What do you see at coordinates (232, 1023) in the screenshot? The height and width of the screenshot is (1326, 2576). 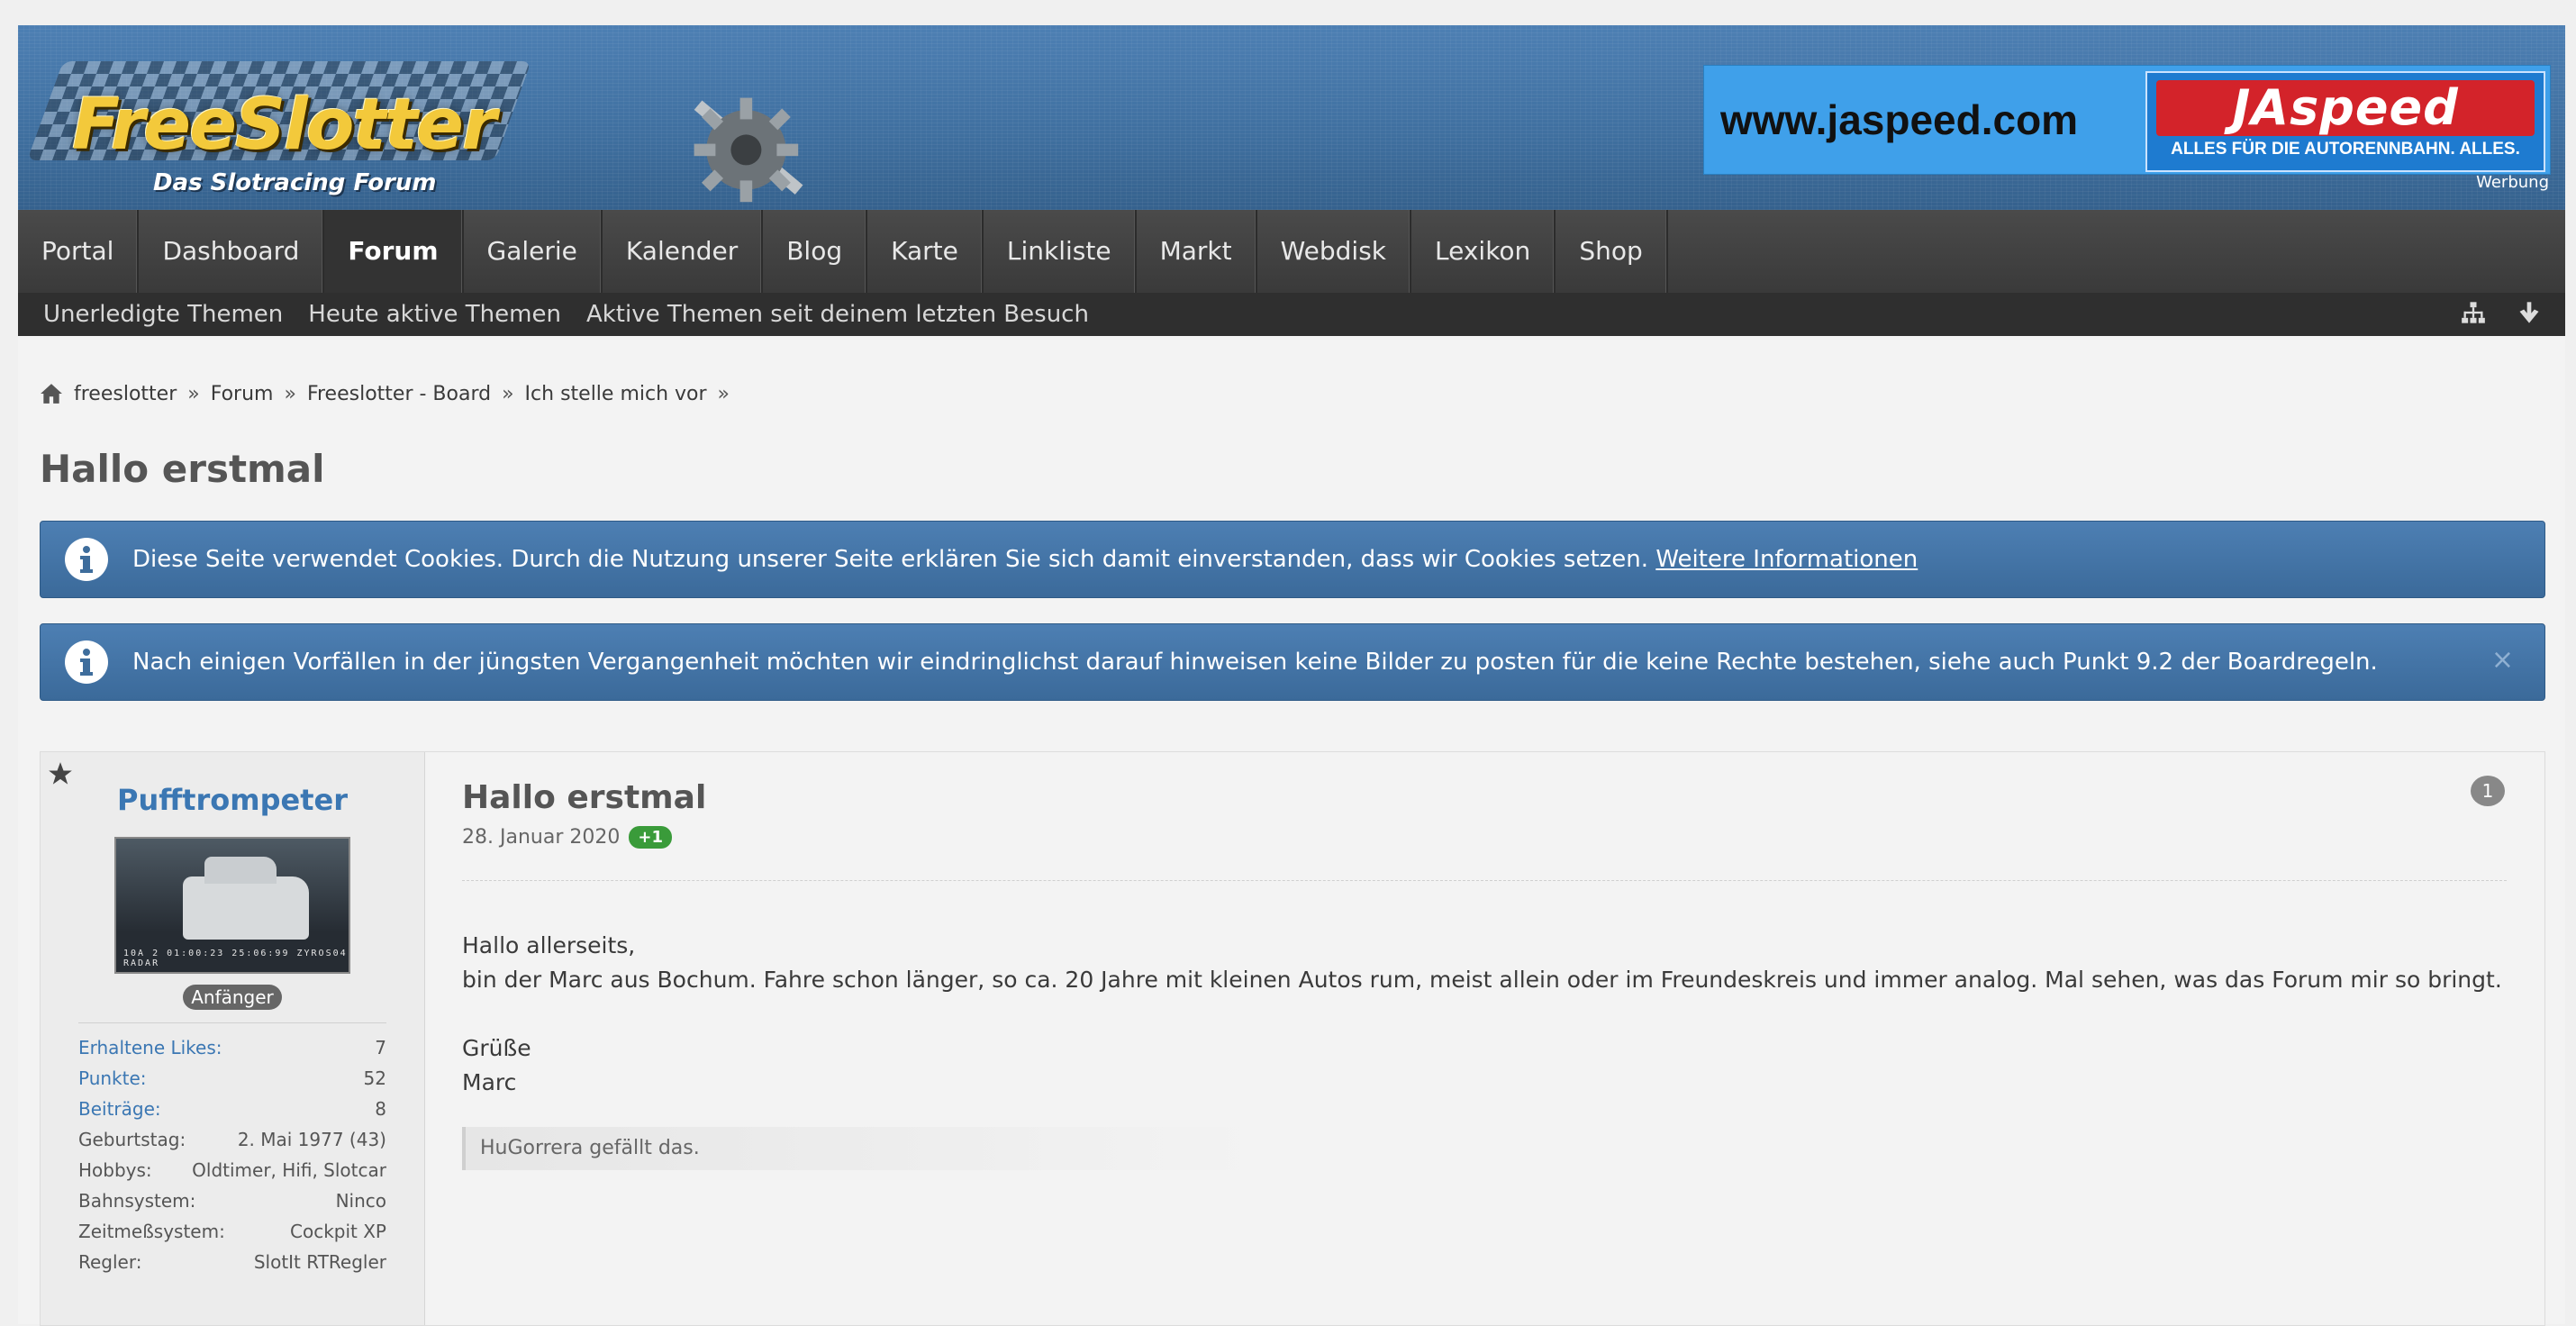 I see `sidebar-divider` at bounding box center [232, 1023].